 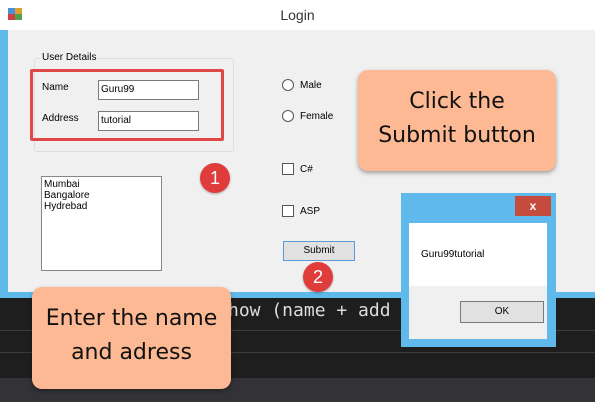 What do you see at coordinates (101, 206) in the screenshot?
I see `list-item: Hydrebad` at bounding box center [101, 206].